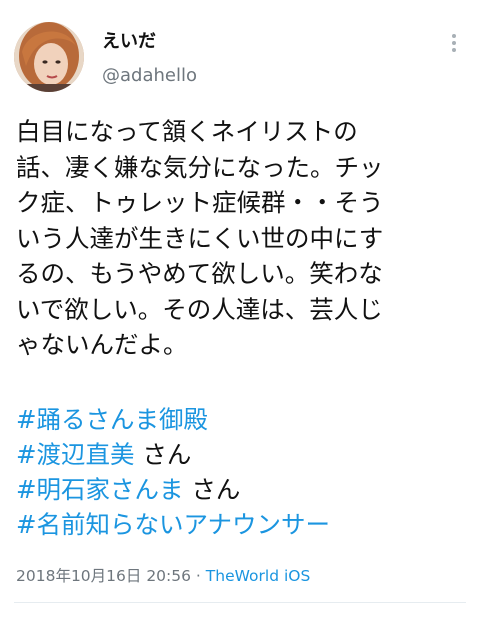  What do you see at coordinates (75, 454) in the screenshot?
I see `hashtag-link: #渡辺直美` at bounding box center [75, 454].